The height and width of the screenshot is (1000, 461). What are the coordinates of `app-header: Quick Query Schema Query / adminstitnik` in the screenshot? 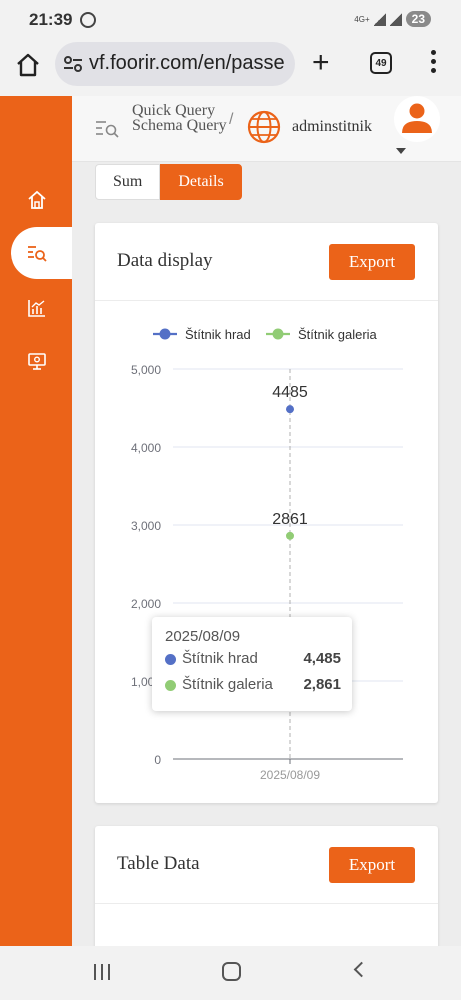 It's located at (266, 129).